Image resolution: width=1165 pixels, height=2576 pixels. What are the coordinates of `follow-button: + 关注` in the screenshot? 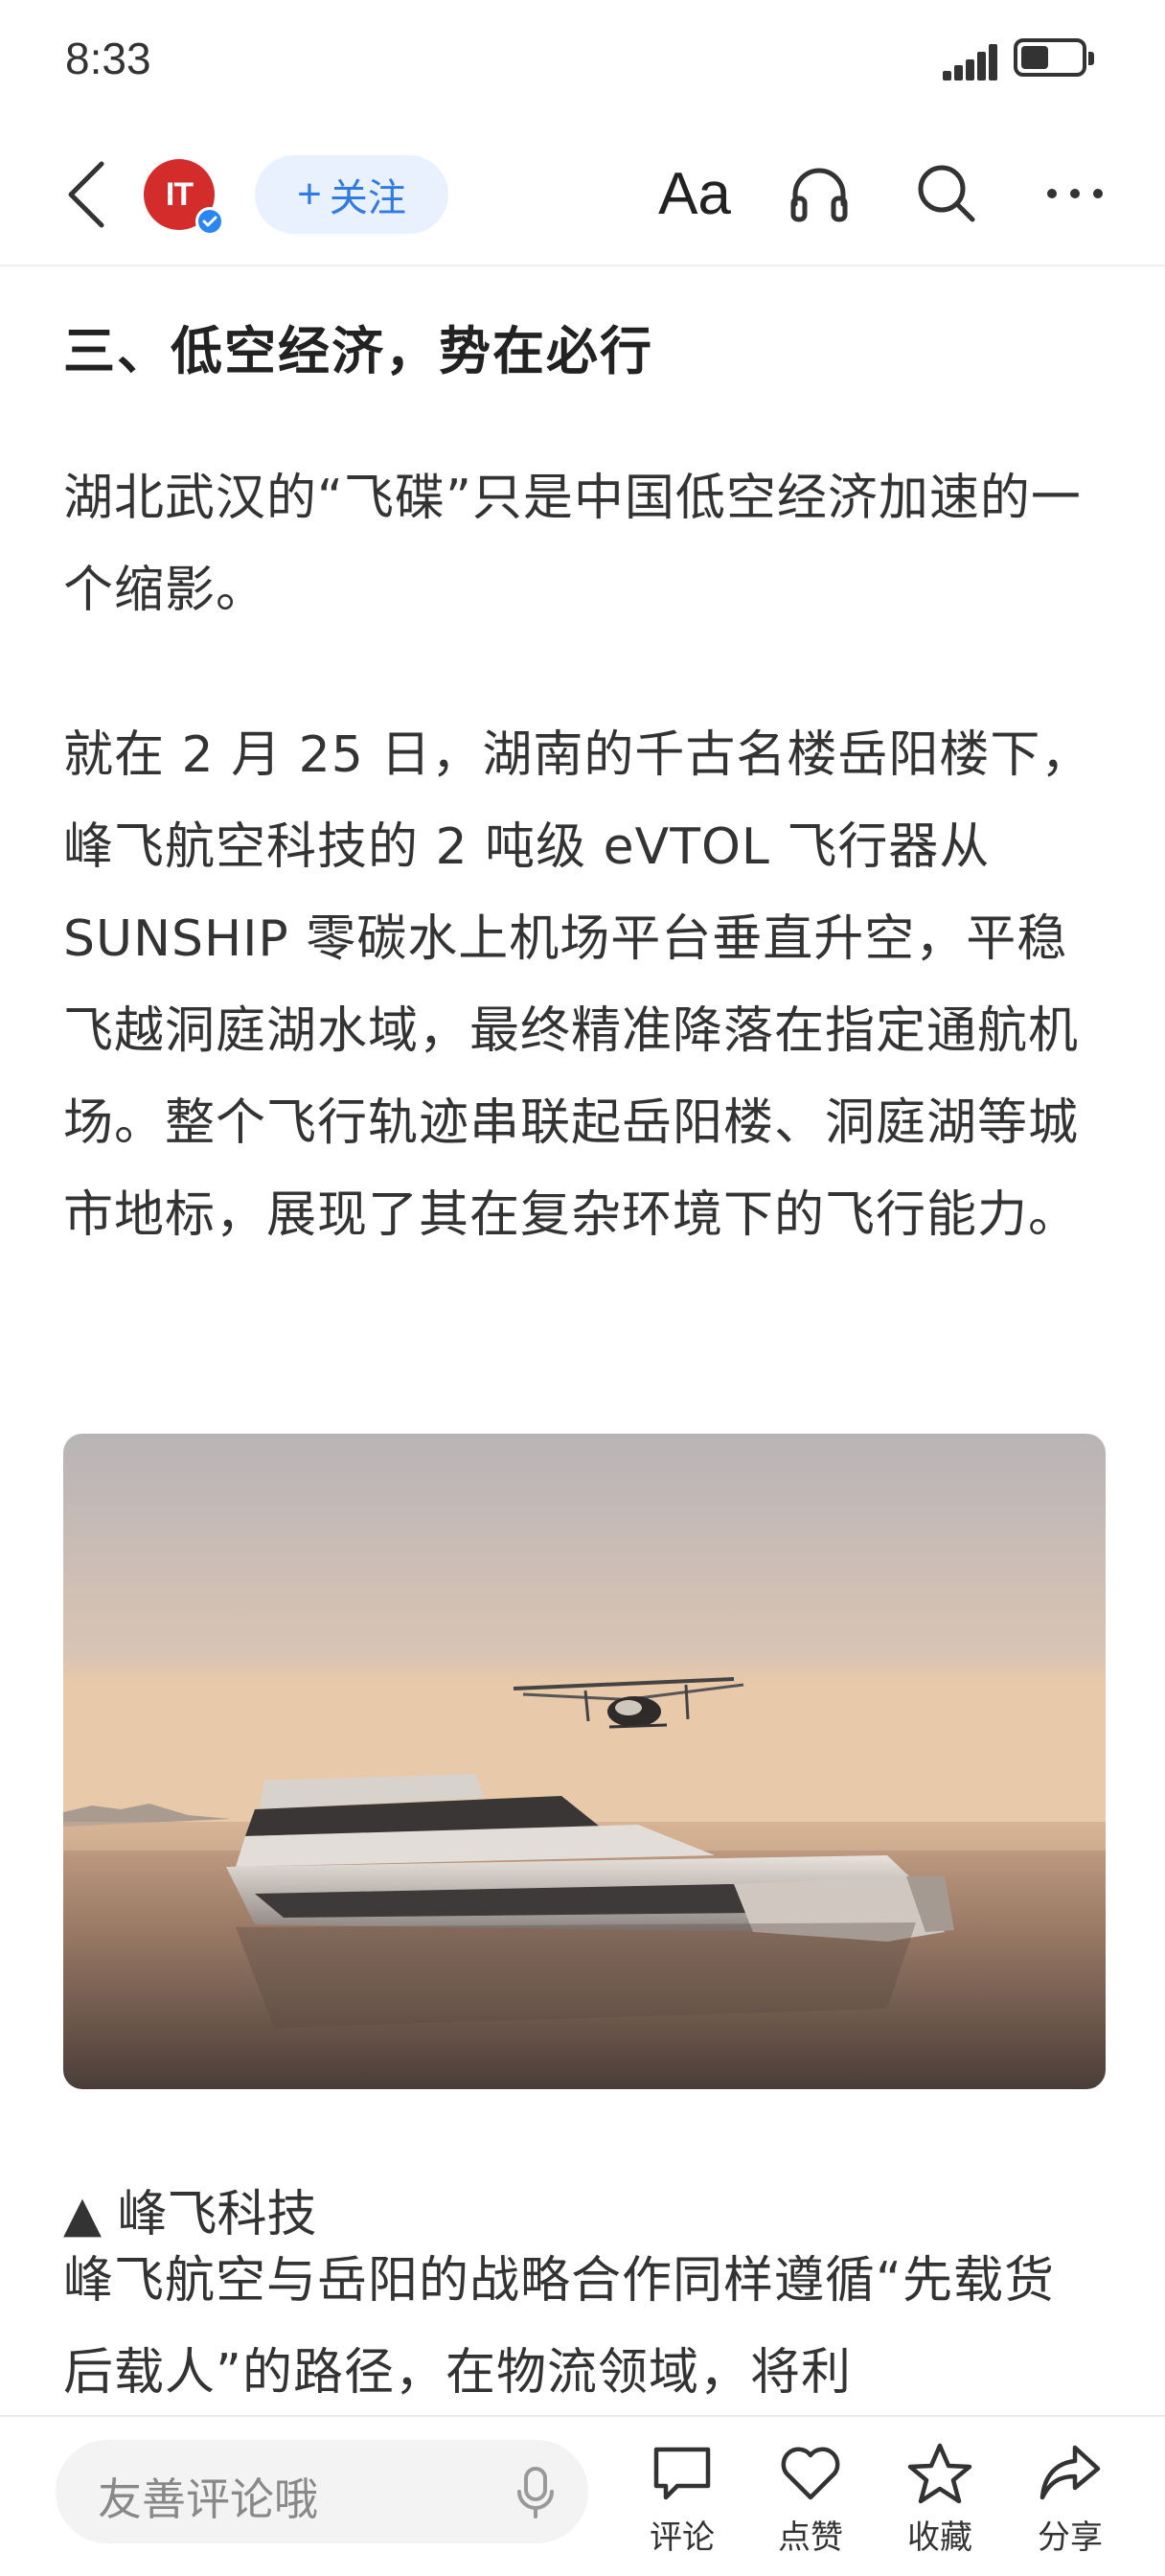 It's located at (351, 194).